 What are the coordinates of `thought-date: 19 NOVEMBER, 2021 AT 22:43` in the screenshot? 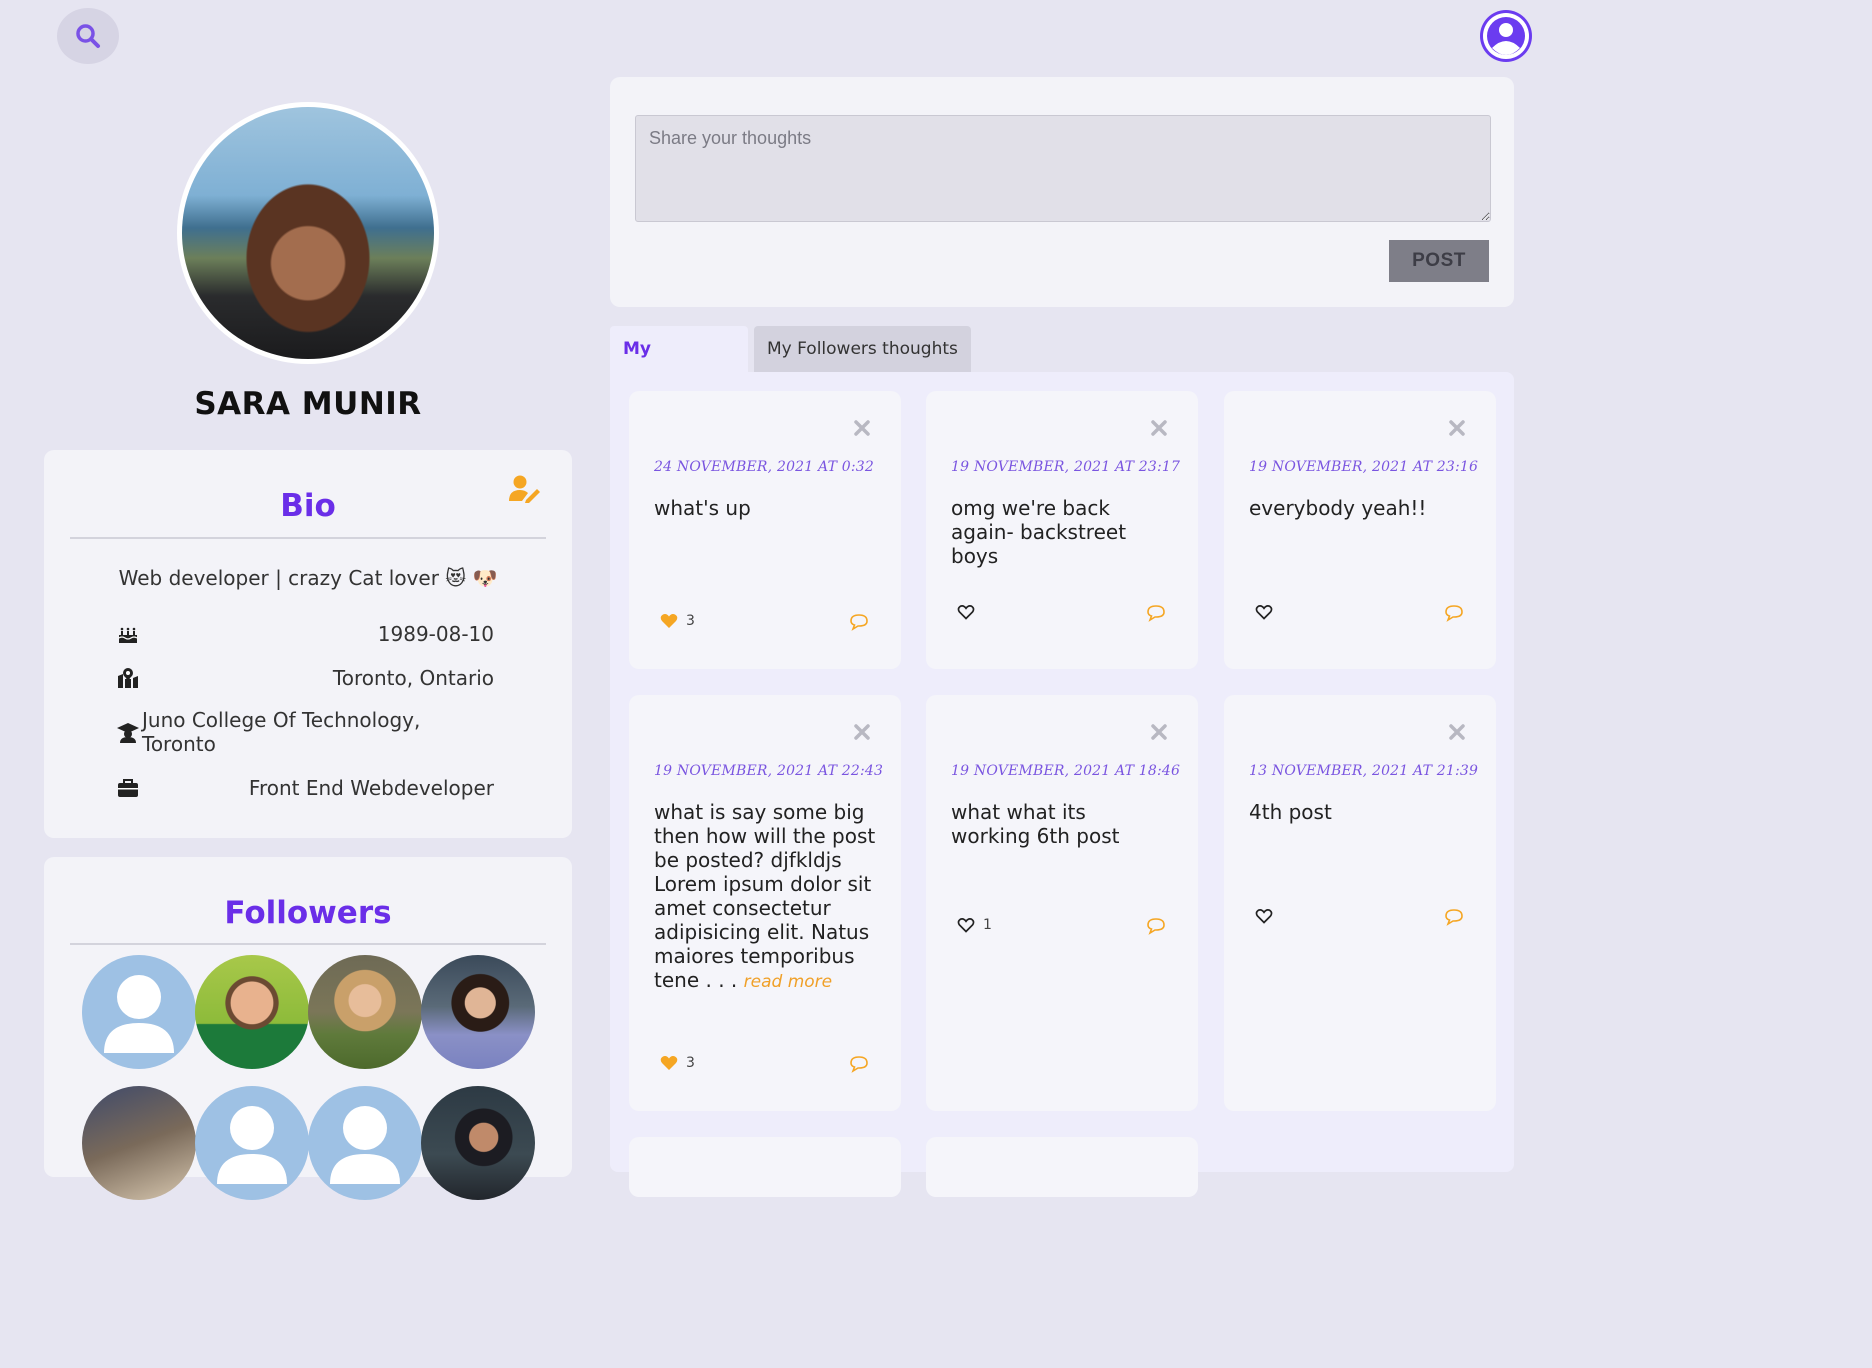 It's located at (769, 771).